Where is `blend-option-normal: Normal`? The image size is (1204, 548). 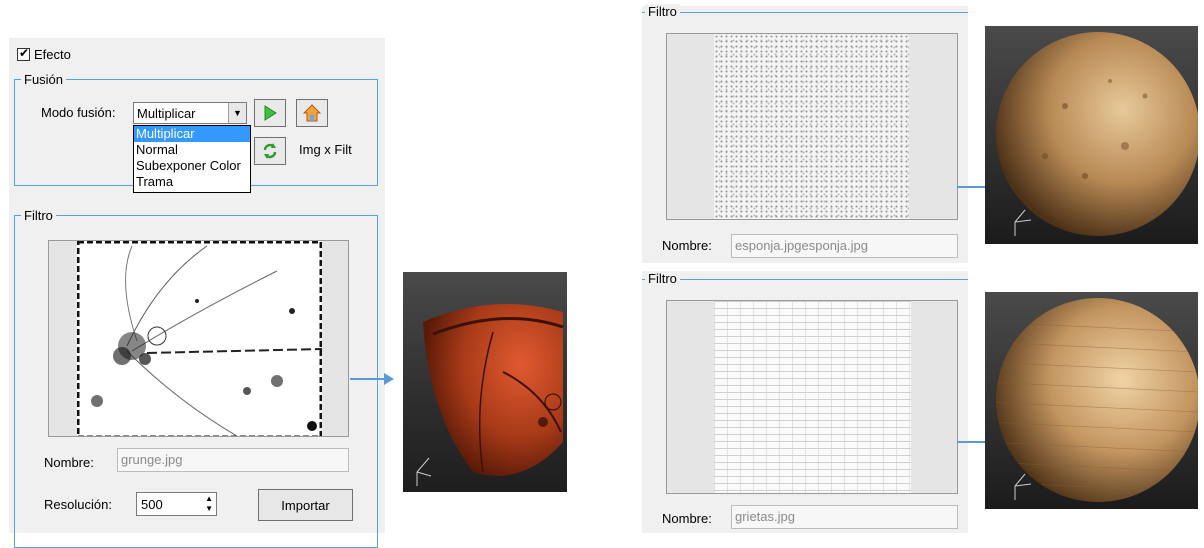 blend-option-normal: Normal is located at coordinates (192, 150).